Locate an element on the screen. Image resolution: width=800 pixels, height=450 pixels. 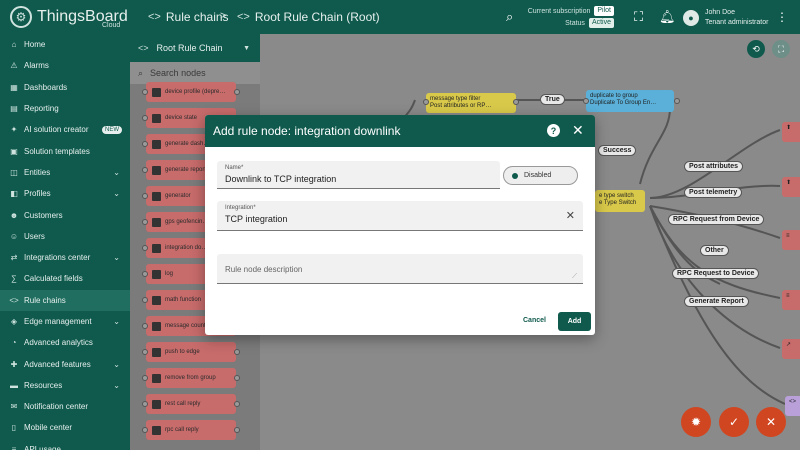
target-node: ↗ is located at coordinates (791, 349).